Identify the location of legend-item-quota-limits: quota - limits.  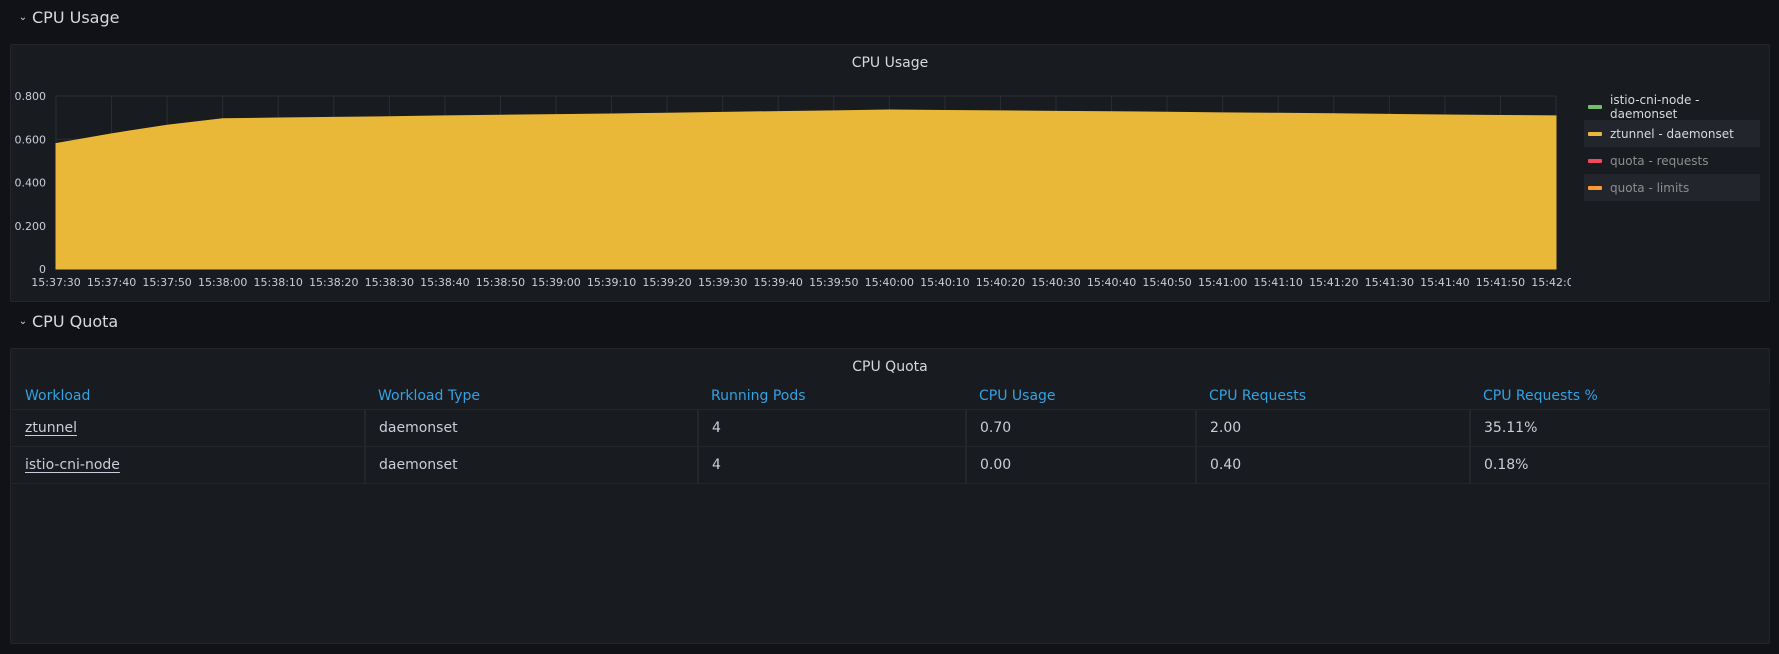
(1672, 187).